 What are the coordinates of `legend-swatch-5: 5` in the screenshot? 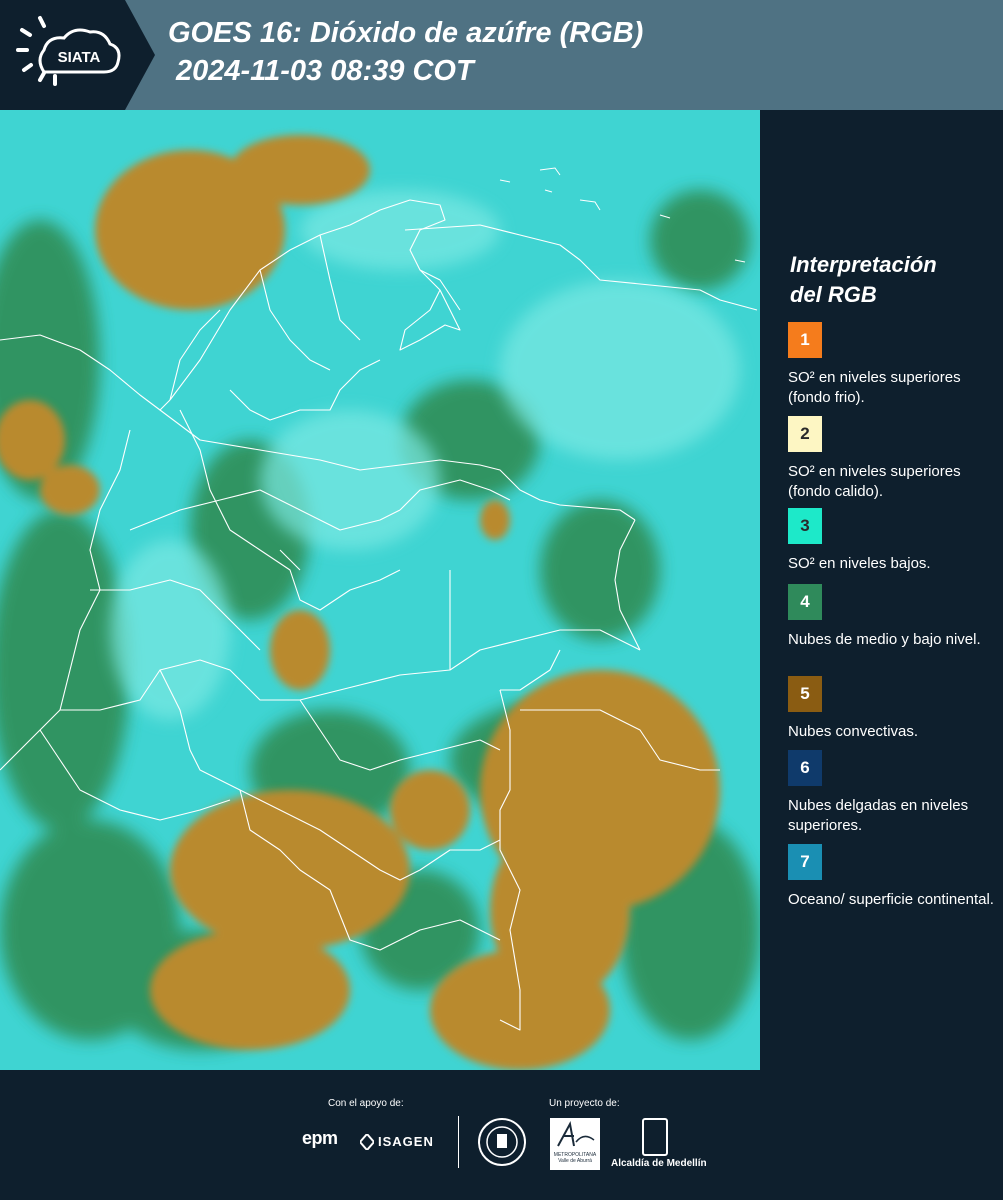 It's located at (805, 694).